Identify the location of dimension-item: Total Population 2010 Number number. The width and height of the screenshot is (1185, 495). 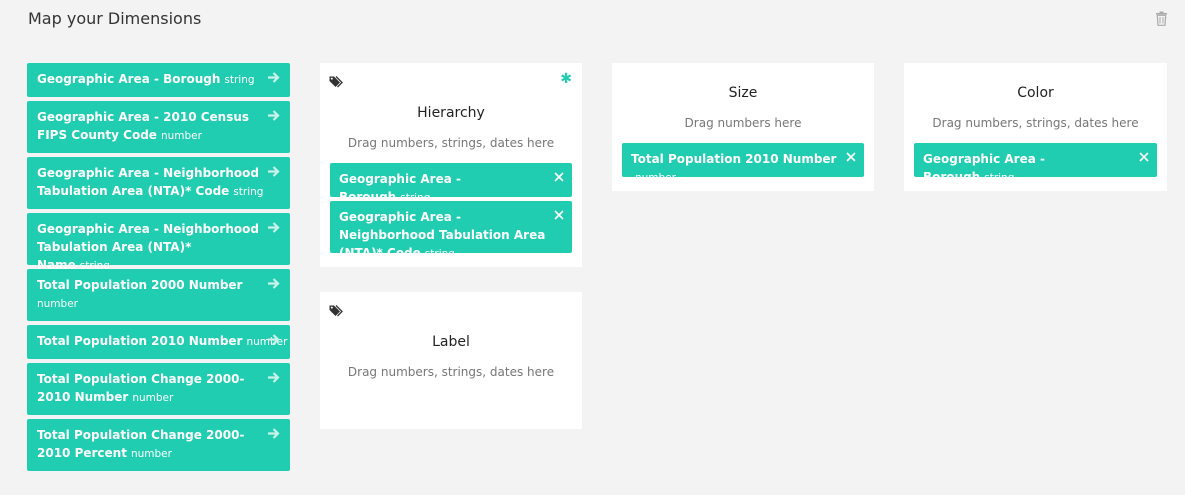
(158, 342).